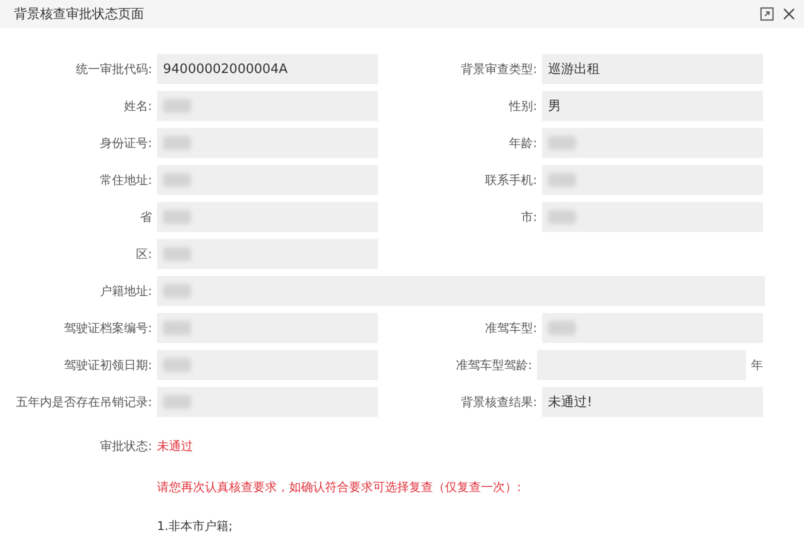  I want to click on field-label: 驾驶证档案编号:, so click(107, 328).